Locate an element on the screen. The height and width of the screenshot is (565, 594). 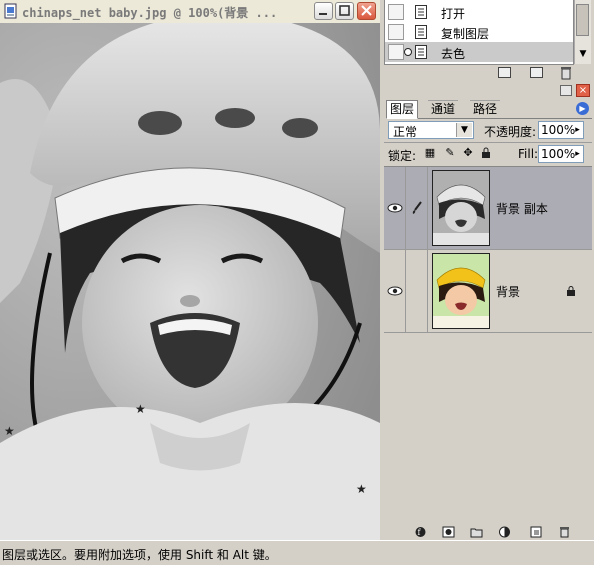
palette-menu-arrow-icon: ▶ is located at coordinates (582, 108).